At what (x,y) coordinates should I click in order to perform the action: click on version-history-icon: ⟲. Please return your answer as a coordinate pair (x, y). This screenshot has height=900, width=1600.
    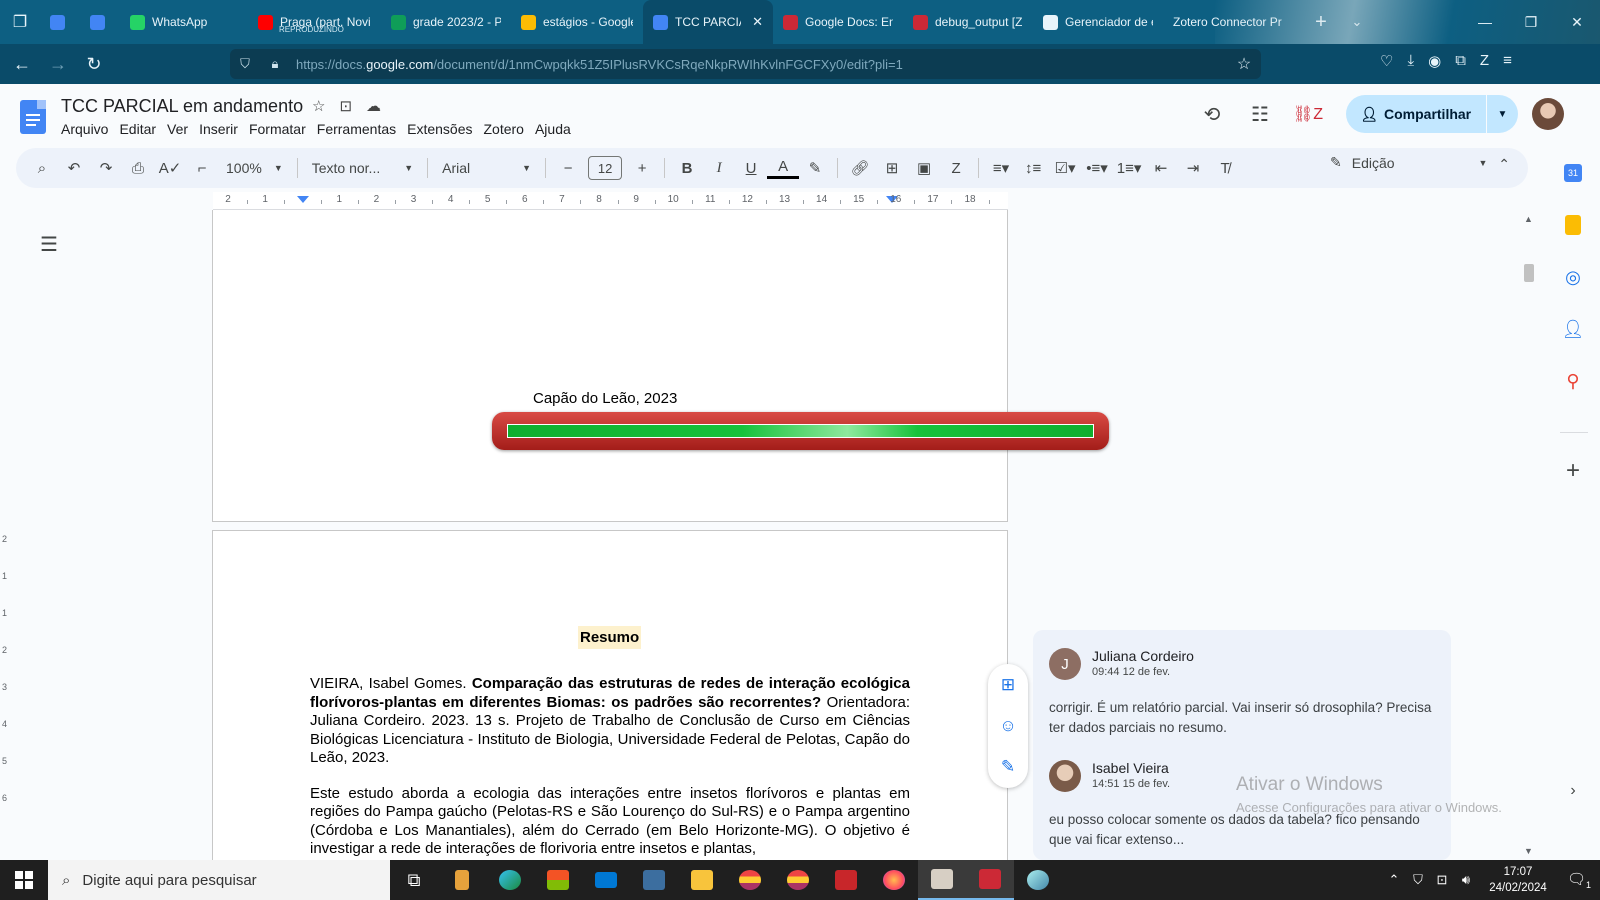
    Looking at the image, I should click on (1212, 114).